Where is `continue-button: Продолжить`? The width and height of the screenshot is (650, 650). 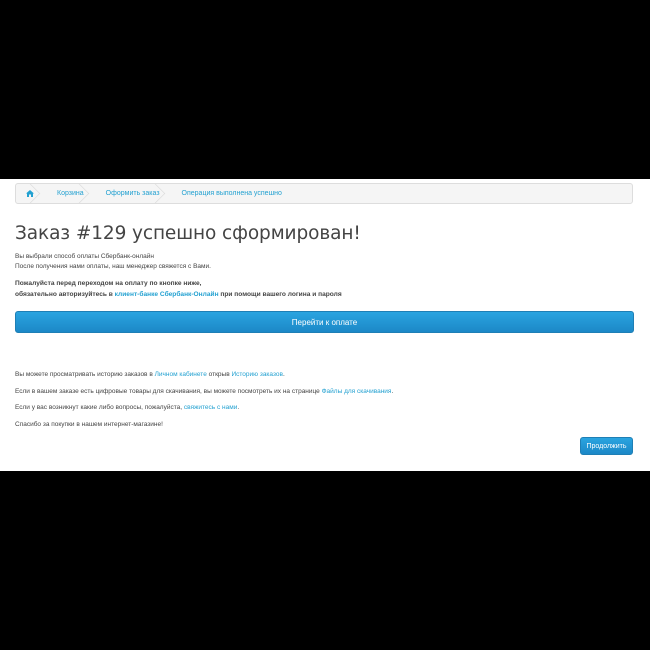 continue-button: Продолжить is located at coordinates (606, 446).